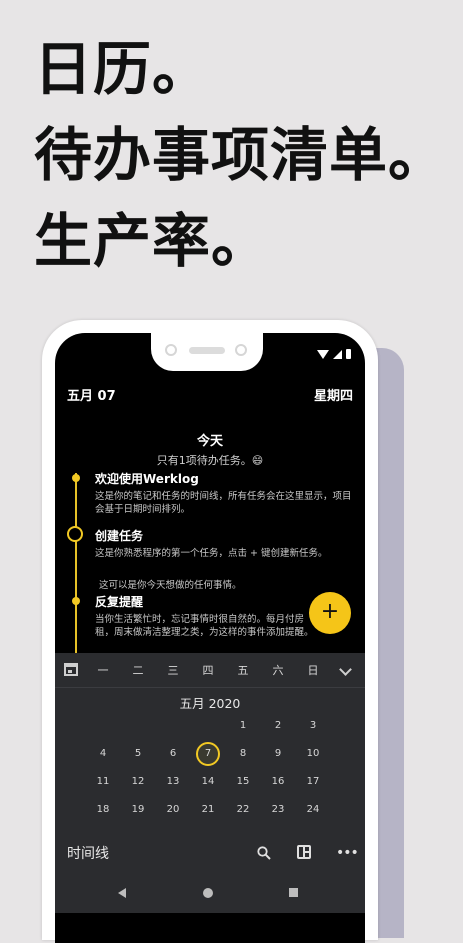 The image size is (463, 943). Describe the element at coordinates (119, 602) in the screenshot. I see `timeline-item-title: 反复提醒` at that location.